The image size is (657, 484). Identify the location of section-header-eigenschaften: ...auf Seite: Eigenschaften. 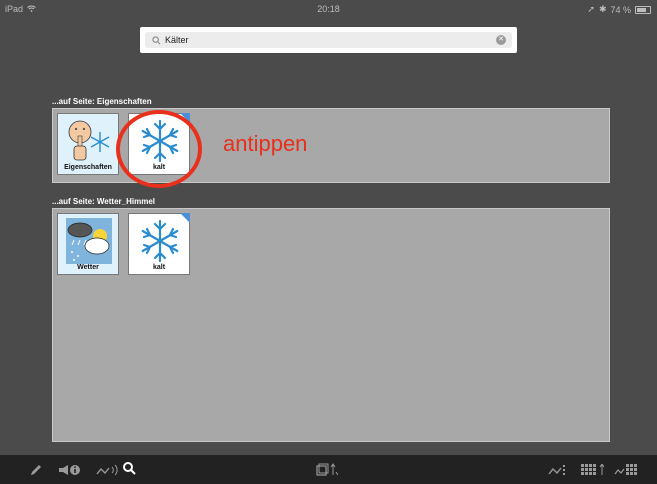
(102, 101).